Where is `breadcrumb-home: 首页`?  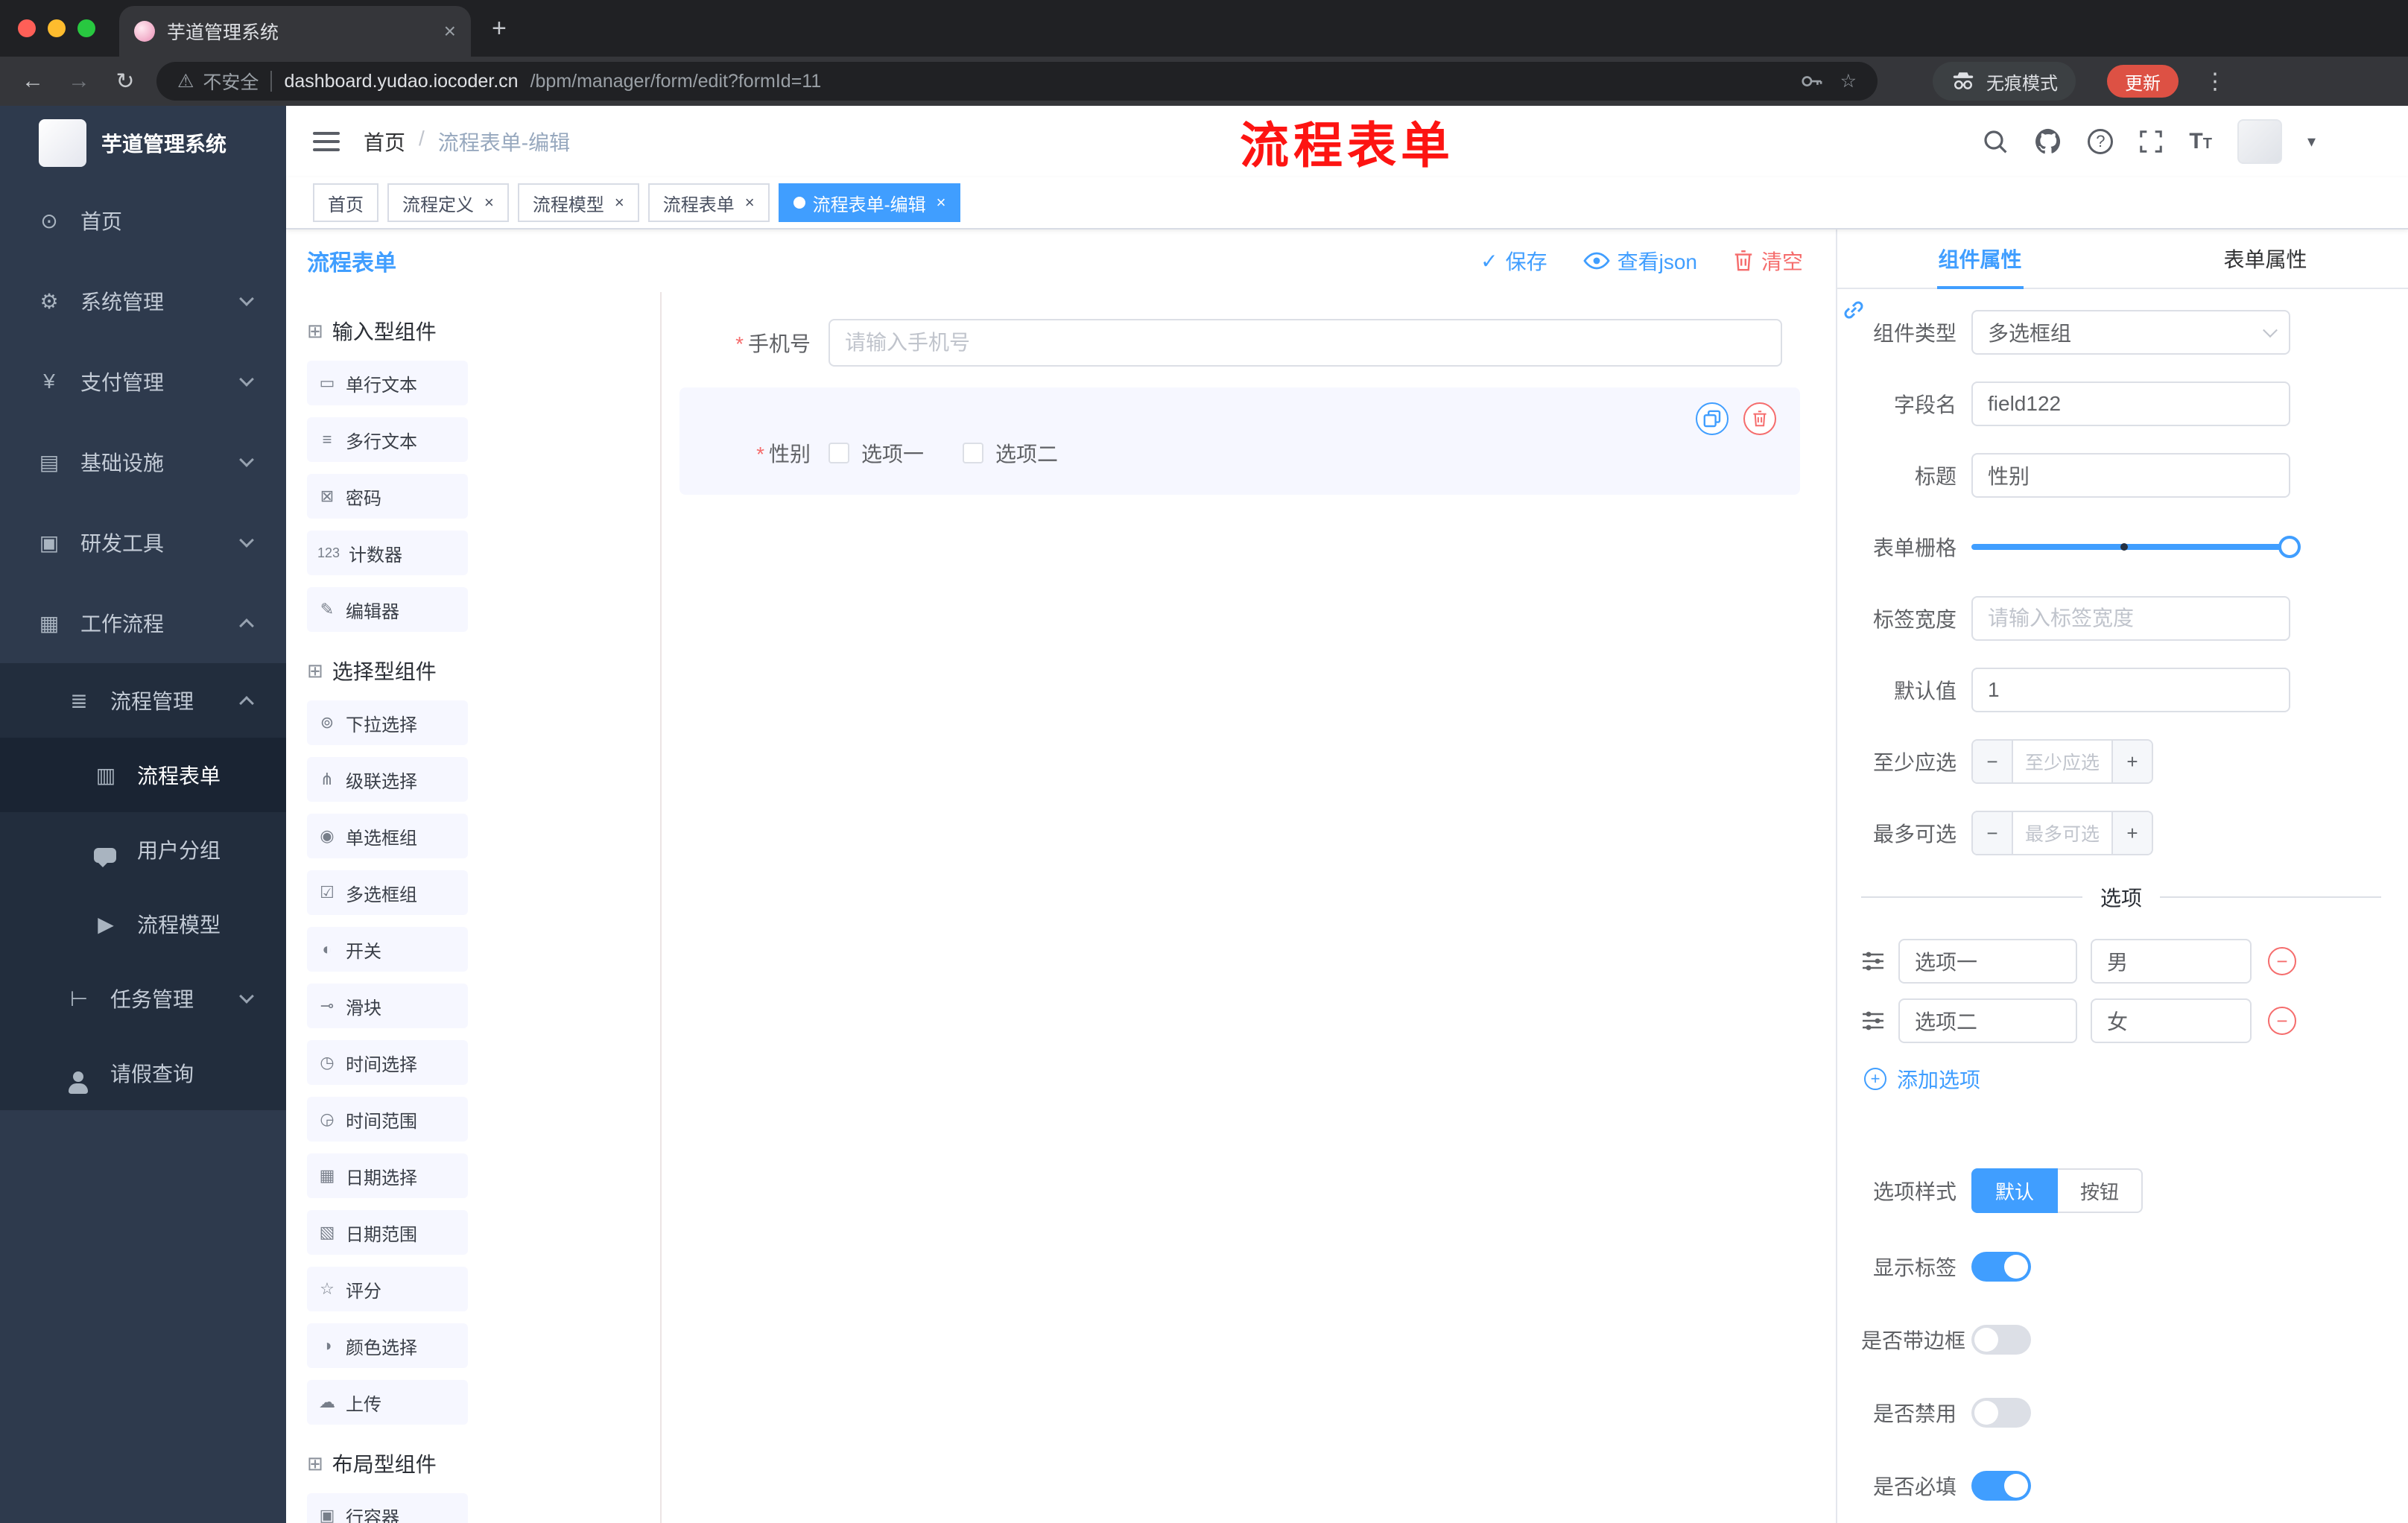 breadcrumb-home: 首页 is located at coordinates (384, 141).